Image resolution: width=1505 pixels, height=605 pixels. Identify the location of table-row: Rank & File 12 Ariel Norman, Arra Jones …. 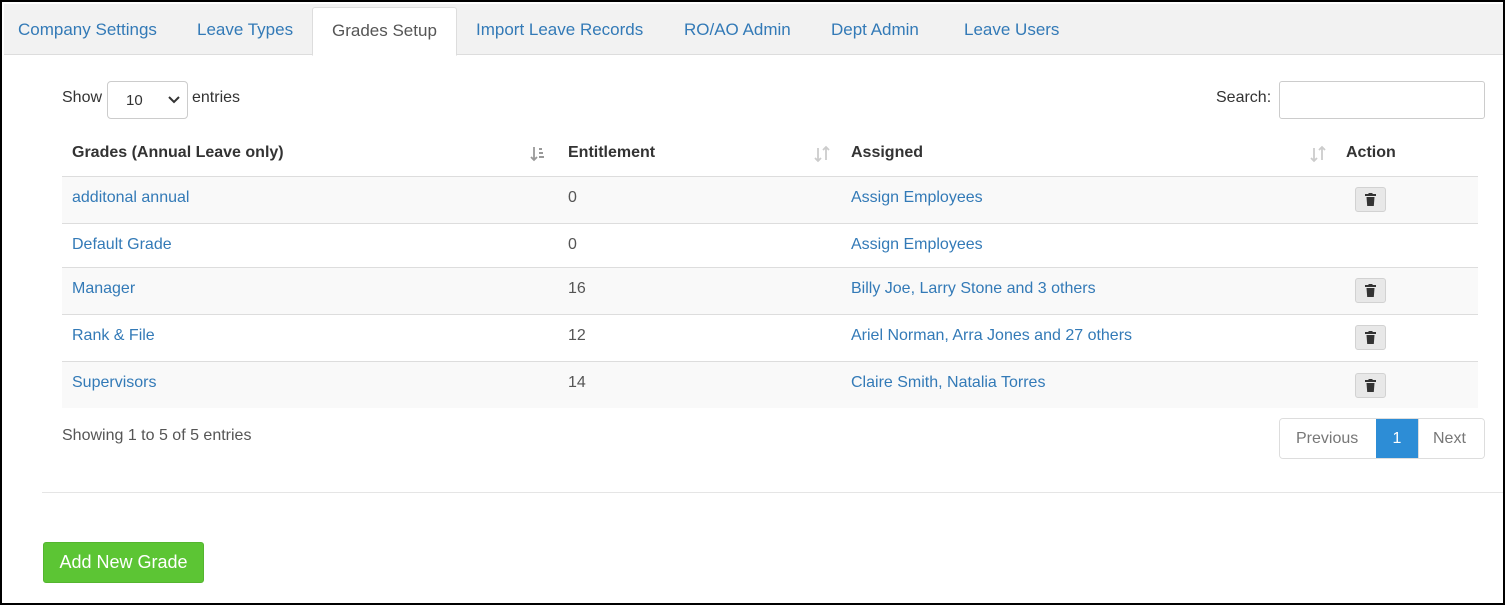
(770, 338).